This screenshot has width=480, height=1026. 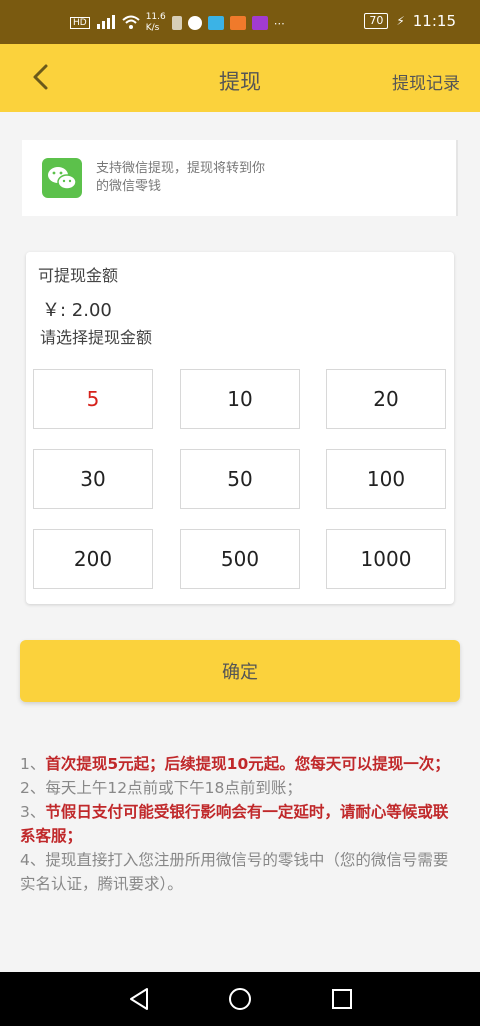 What do you see at coordinates (410, 21) in the screenshot?
I see `status-bar-right: 70 ⚡ 11:15` at bounding box center [410, 21].